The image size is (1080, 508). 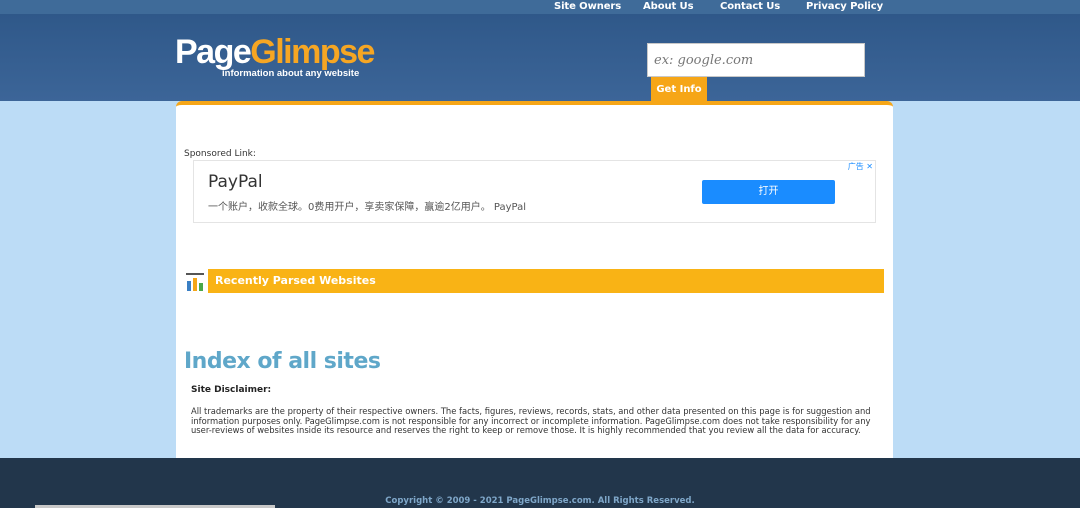 I want to click on logo-part-glimpse: Glimpse, so click(x=312, y=52).